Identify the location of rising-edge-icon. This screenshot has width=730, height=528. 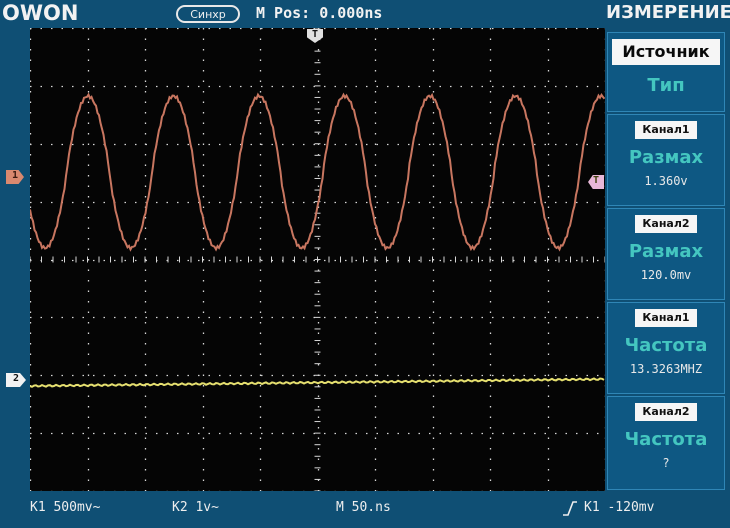
(570, 508).